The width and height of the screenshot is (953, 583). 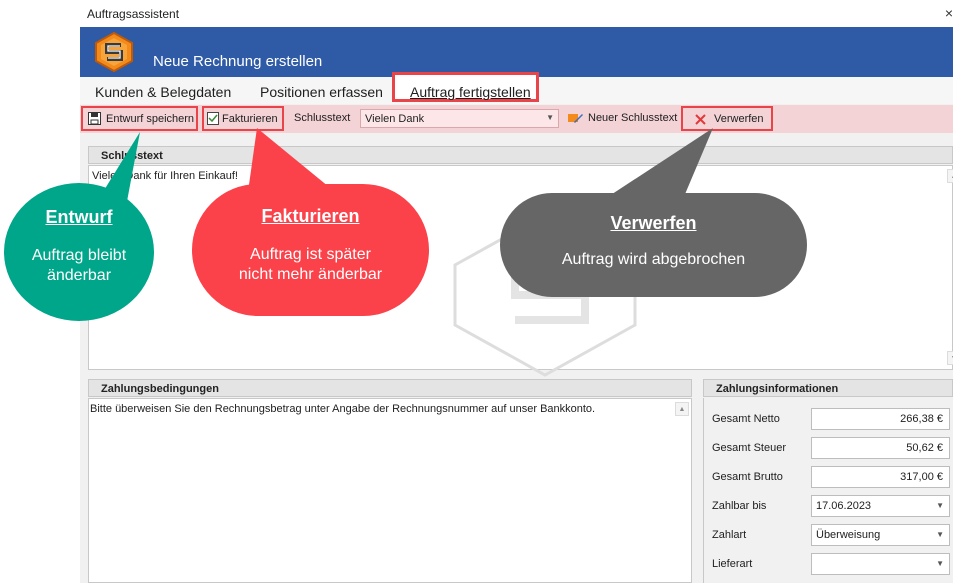 What do you see at coordinates (405, 170) in the screenshot?
I see `callout-pointers` at bounding box center [405, 170].